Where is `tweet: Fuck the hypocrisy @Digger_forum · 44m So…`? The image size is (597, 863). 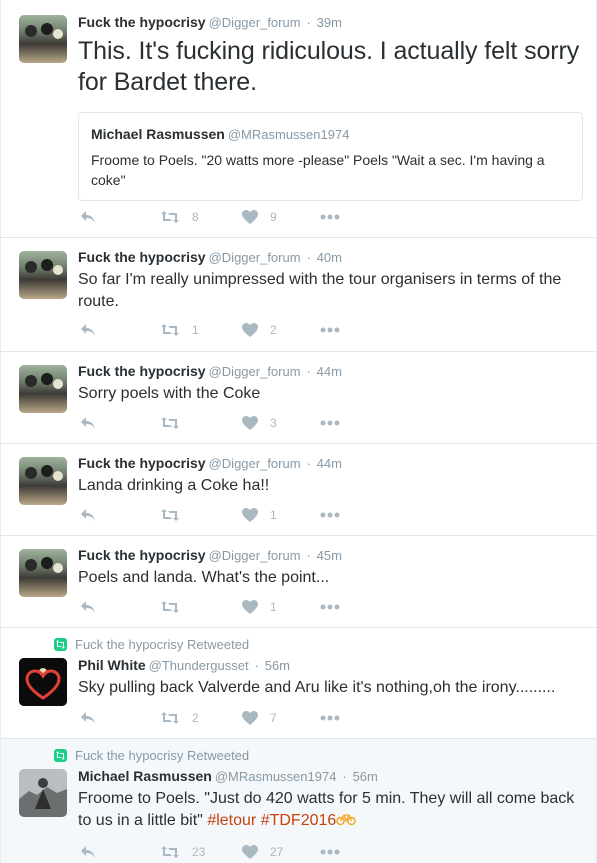 tweet: Fuck the hypocrisy @Digger_forum · 44m So… is located at coordinates (298, 398).